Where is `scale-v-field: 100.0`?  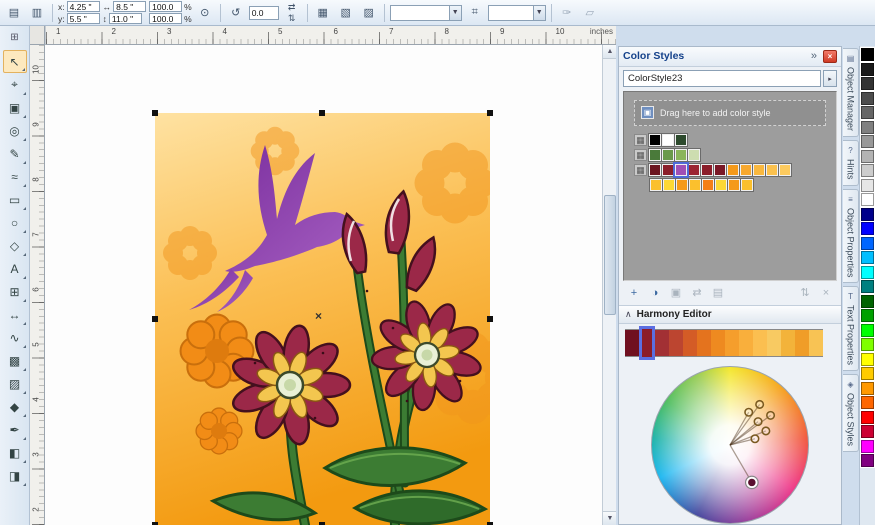
scale-v-field: 100.0 is located at coordinates (166, 18).